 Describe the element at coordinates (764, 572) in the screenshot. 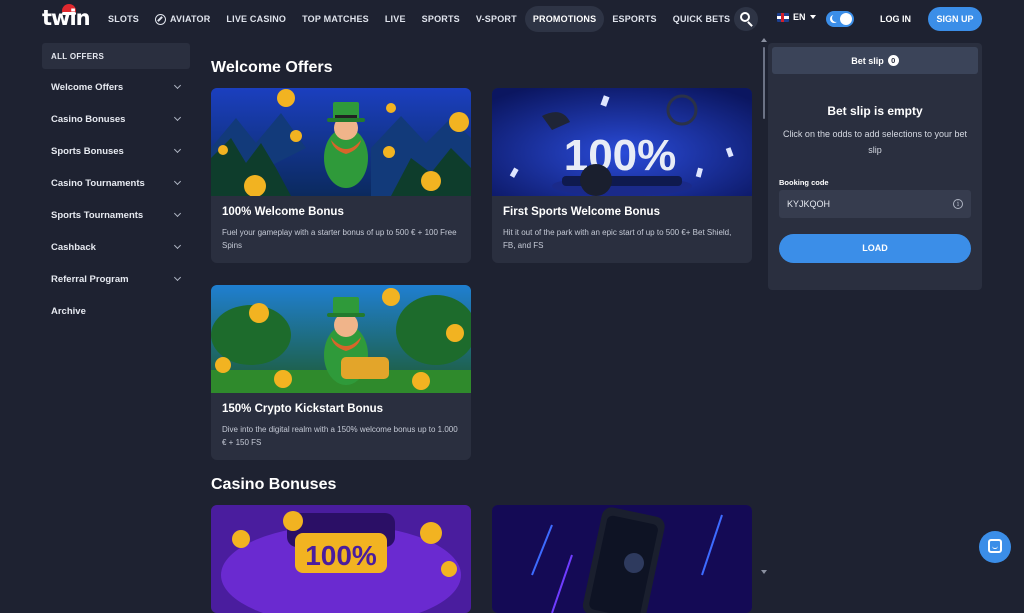

I see `scroll-down-arrow` at that location.